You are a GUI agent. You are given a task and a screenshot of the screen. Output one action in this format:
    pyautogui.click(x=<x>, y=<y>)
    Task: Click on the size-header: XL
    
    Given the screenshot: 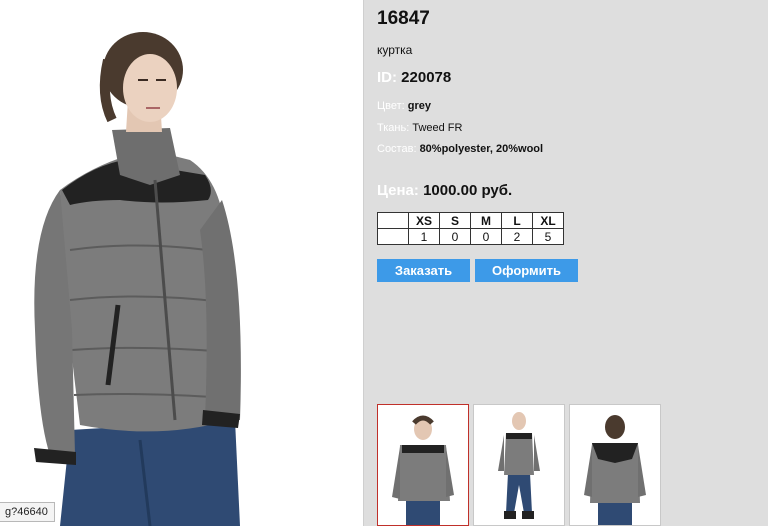 What is the action you would take?
    pyautogui.click(x=548, y=220)
    